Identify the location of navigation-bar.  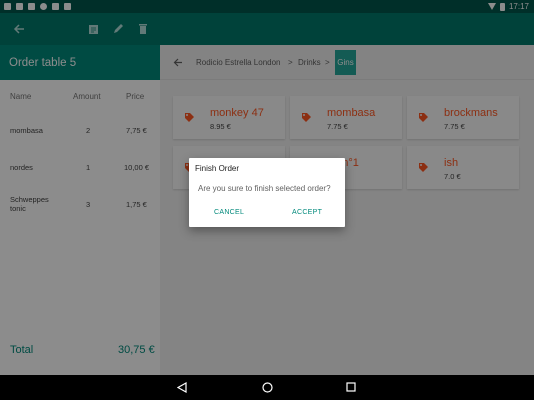
(267, 387).